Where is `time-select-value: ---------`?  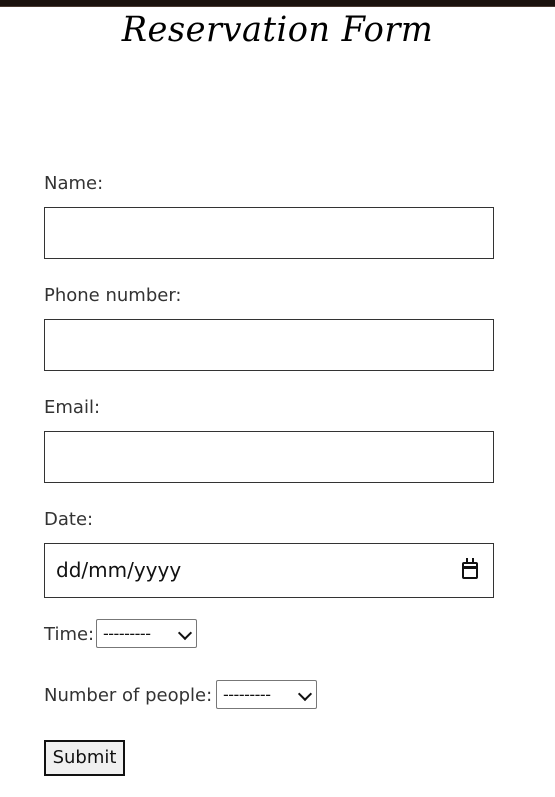 time-select-value: --------- is located at coordinates (127, 633).